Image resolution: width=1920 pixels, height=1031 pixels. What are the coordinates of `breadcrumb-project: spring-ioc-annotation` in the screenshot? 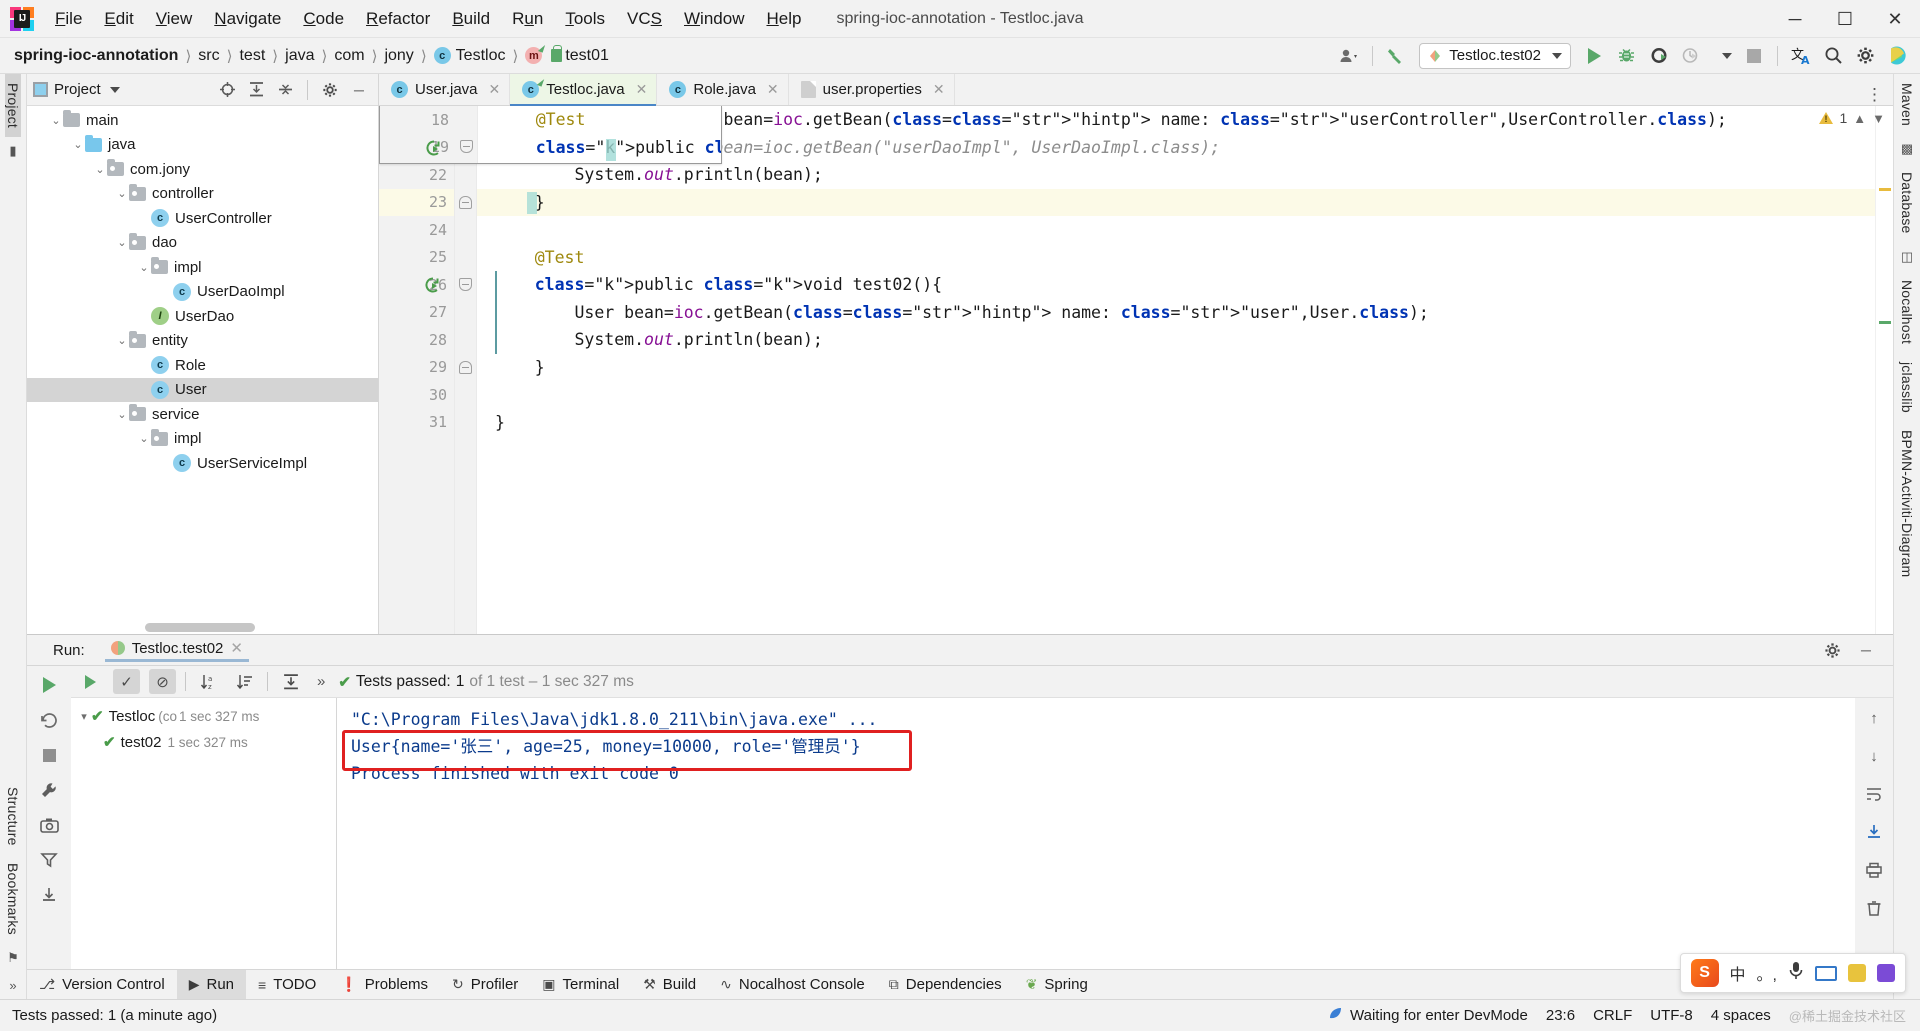 It's located at (96, 56).